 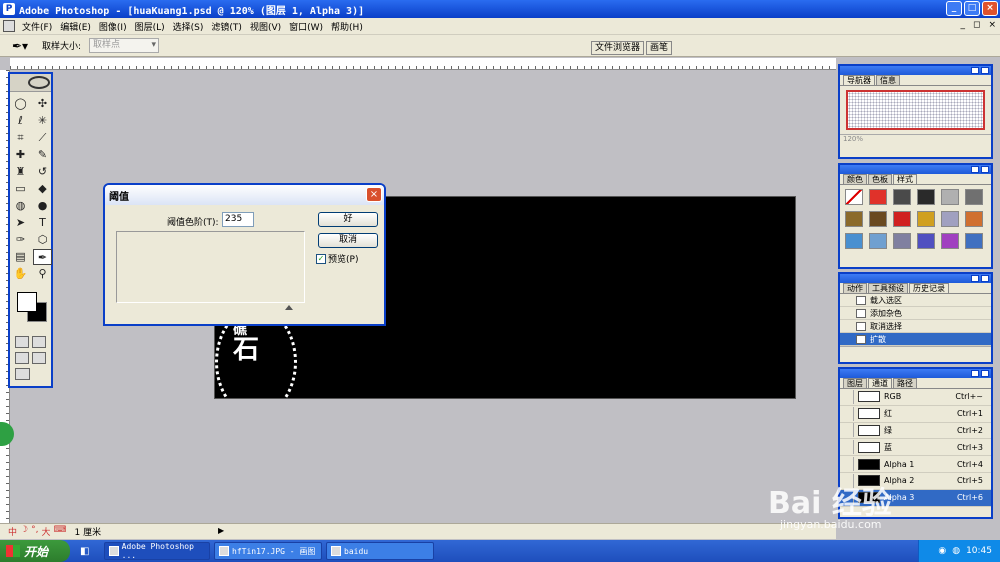 What do you see at coordinates (337, 258) in the screenshot?
I see `preview-checkbox-row: ✓ 预览(P)` at bounding box center [337, 258].